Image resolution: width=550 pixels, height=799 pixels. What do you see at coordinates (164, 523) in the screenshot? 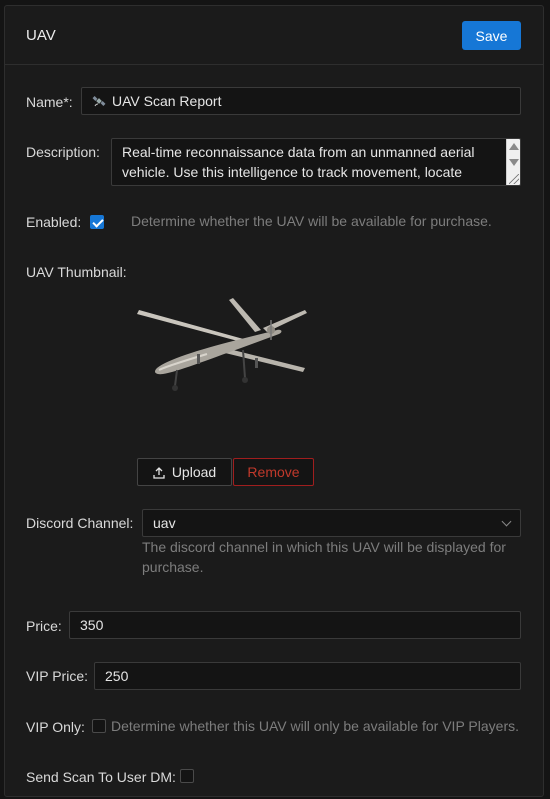
I see `discord-channel-value: uav` at bounding box center [164, 523].